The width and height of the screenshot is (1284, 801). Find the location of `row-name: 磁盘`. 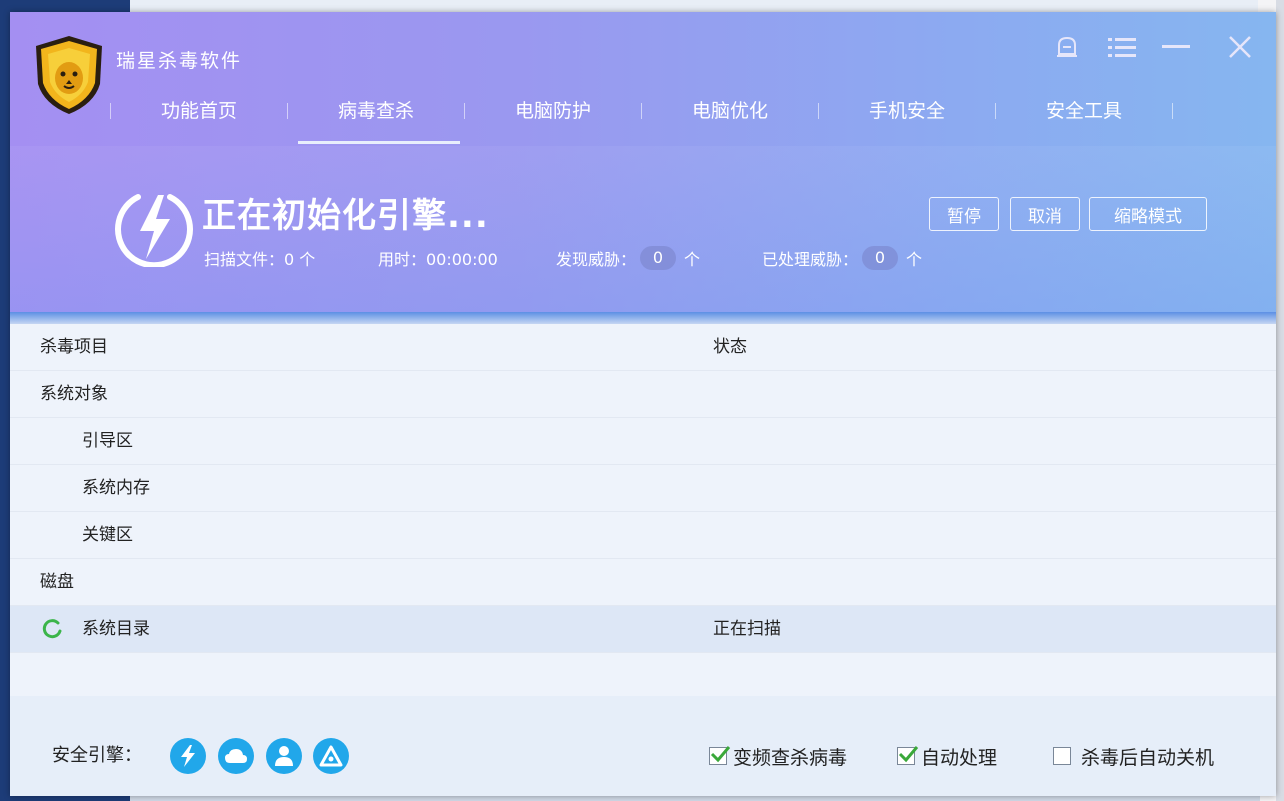

row-name: 磁盘 is located at coordinates (57, 582).